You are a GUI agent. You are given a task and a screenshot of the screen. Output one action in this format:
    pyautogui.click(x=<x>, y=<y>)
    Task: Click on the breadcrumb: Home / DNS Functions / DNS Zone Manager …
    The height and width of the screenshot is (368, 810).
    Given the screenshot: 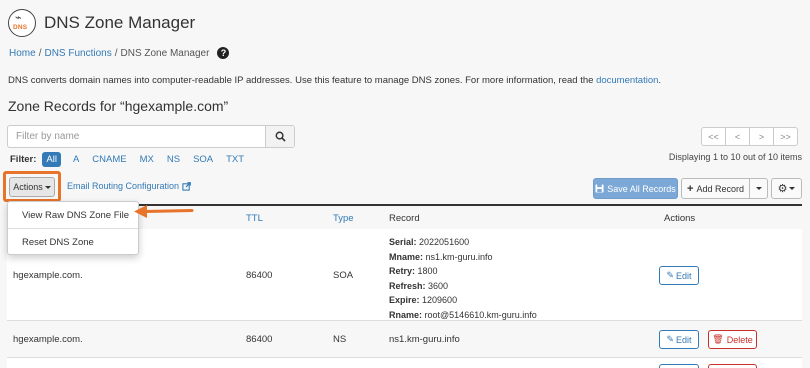 What is the action you would take?
    pyautogui.click(x=119, y=53)
    